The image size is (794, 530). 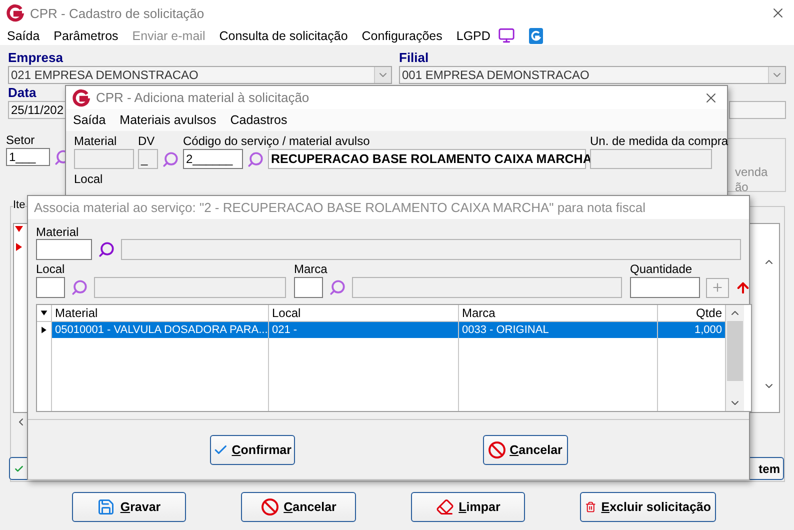 What do you see at coordinates (36, 58) in the screenshot?
I see `field-label: Empresa` at bounding box center [36, 58].